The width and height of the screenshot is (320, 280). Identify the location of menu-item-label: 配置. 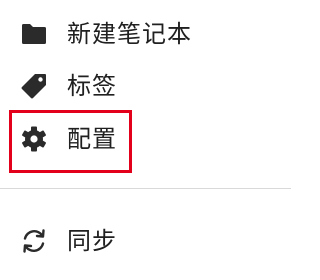
(92, 139).